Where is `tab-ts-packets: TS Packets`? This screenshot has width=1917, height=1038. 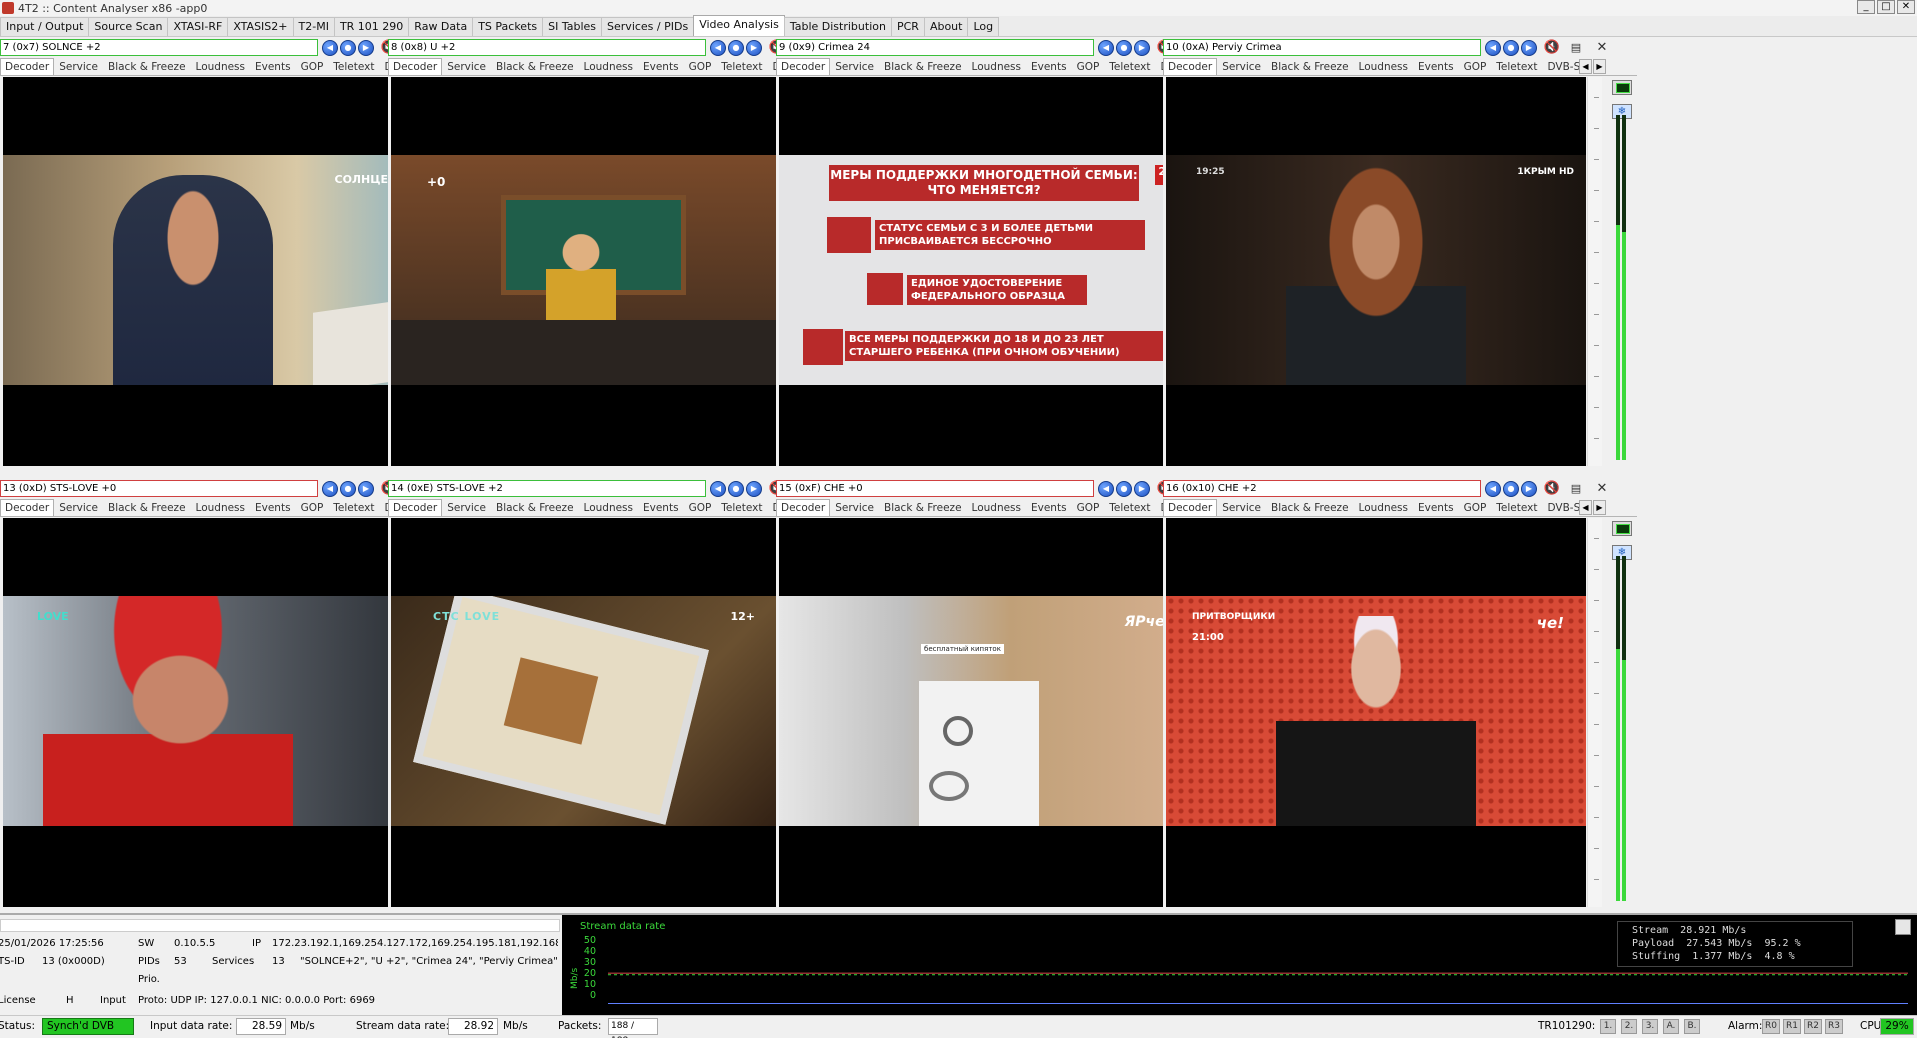
tab-ts-packets: TS Packets is located at coordinates (508, 26).